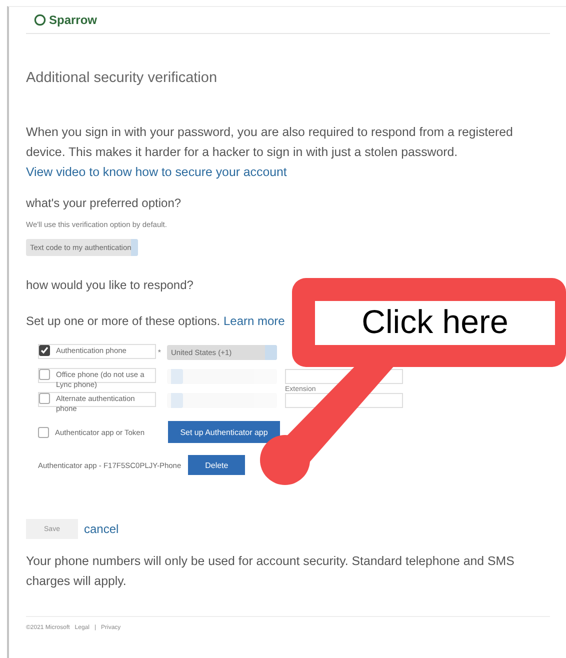 Image resolution: width=566 pixels, height=658 pixels. What do you see at coordinates (110, 285) in the screenshot?
I see `section-heading: how would you like to respond?` at bounding box center [110, 285].